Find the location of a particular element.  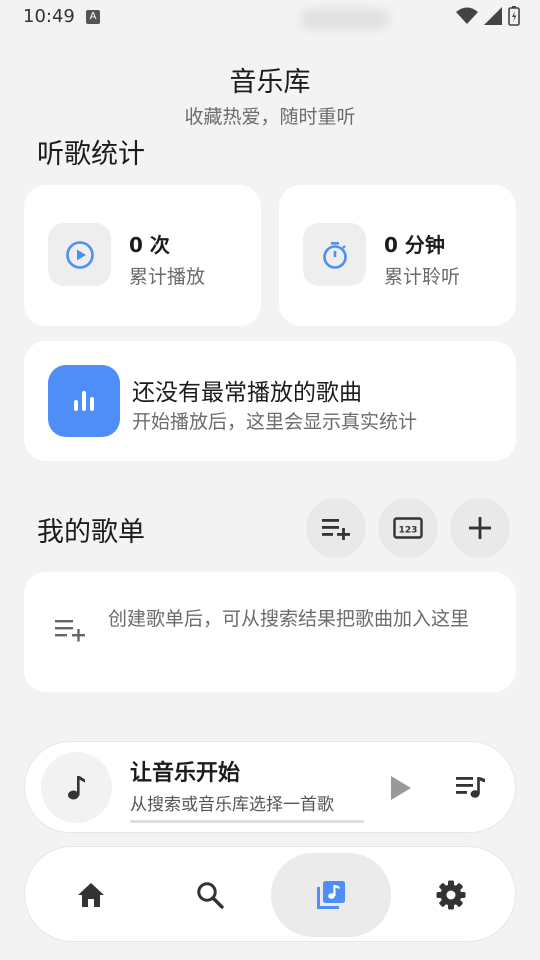

signal-icon is located at coordinates (493, 16).